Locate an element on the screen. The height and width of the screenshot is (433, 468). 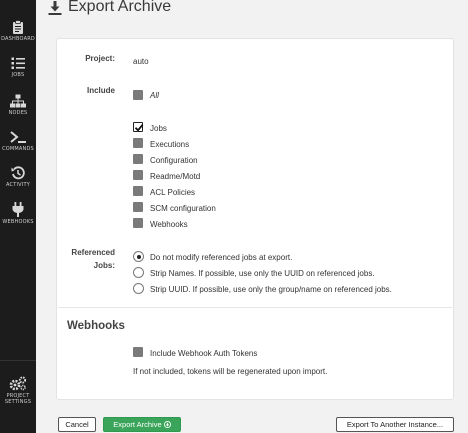
page-title: Export Archive is located at coordinates (120, 7).